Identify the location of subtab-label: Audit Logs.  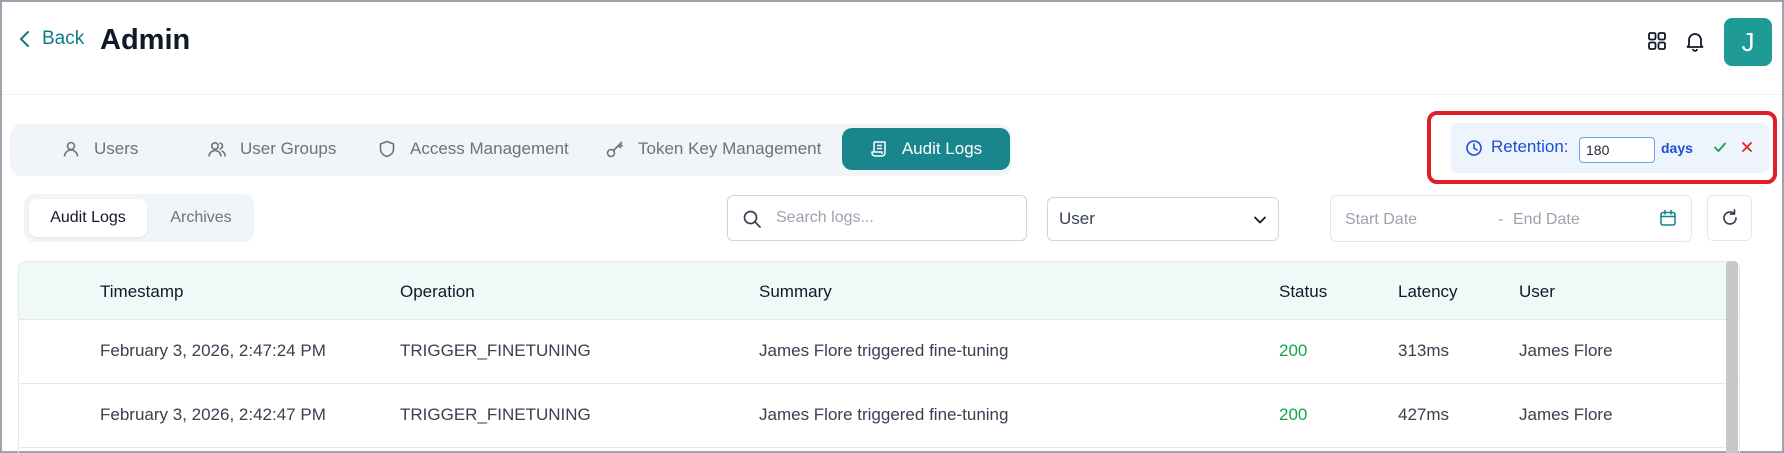
(88, 217).